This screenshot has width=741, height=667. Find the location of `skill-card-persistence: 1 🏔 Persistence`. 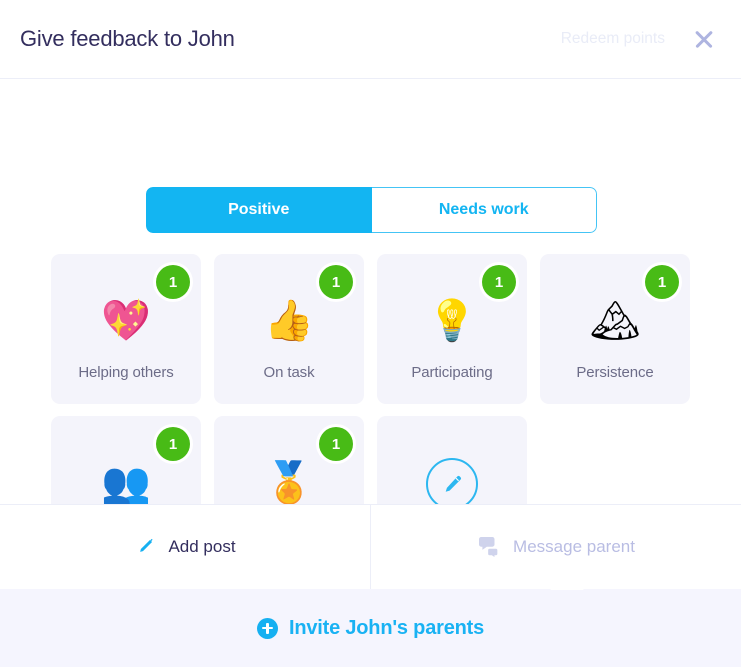

skill-card-persistence: 1 🏔 Persistence is located at coordinates (615, 329).